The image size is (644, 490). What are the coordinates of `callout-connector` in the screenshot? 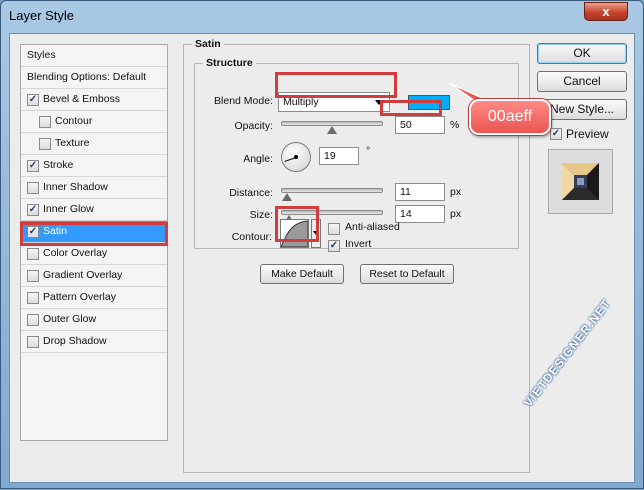 It's located at (469, 92).